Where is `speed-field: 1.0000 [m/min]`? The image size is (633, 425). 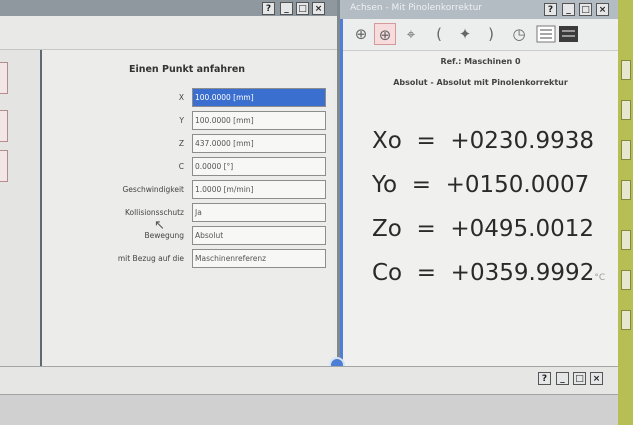 speed-field: 1.0000 [m/min] is located at coordinates (259, 189).